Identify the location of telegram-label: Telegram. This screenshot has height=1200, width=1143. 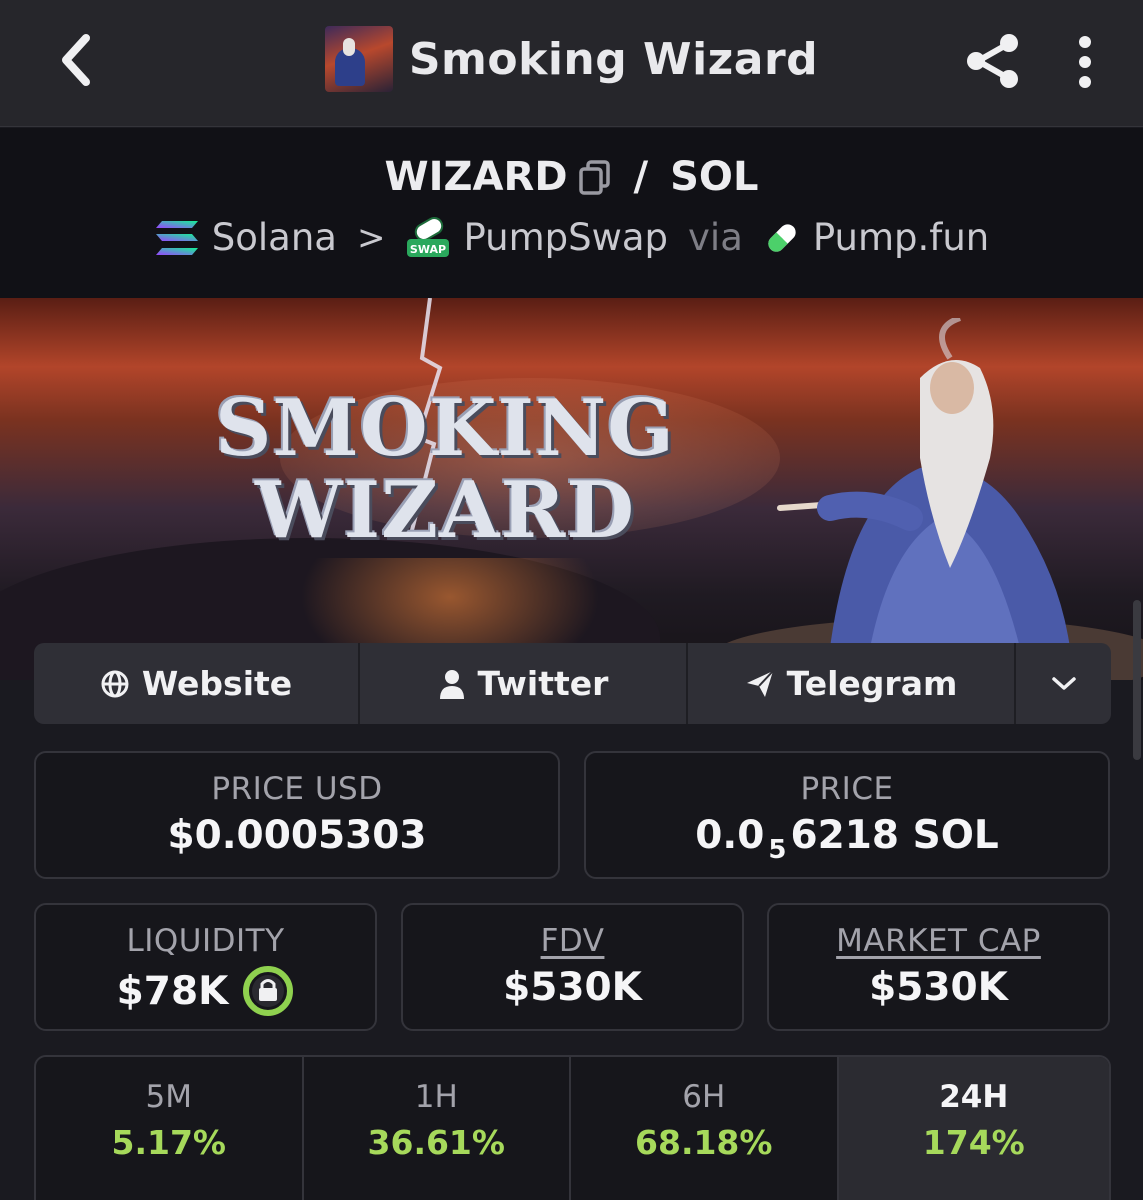
(872, 683).